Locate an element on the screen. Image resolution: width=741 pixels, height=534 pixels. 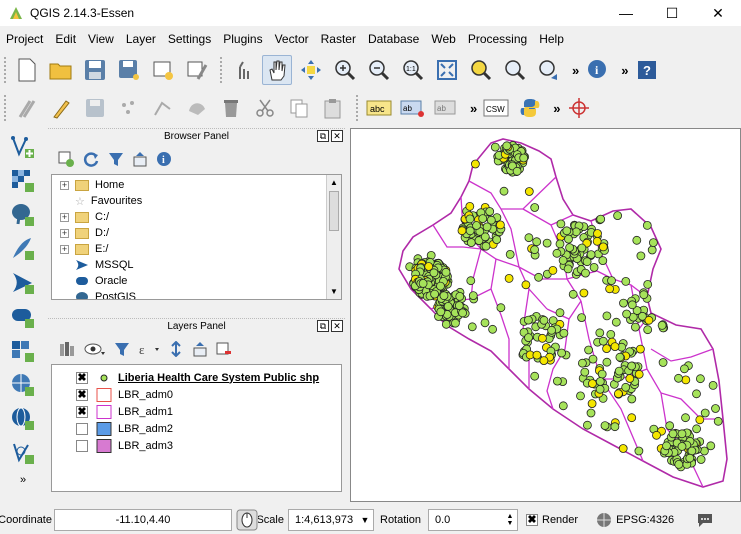
open-project-button is located at coordinates (61, 70).